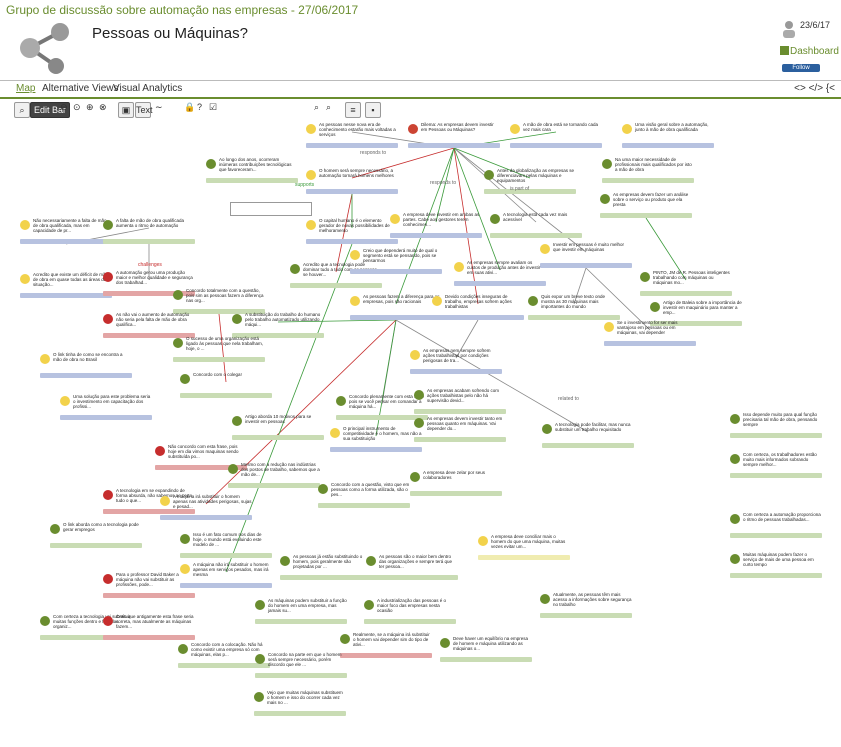  What do you see at coordinates (144, 110) in the screenshot?
I see `text-toggle-button: Text` at bounding box center [144, 110].